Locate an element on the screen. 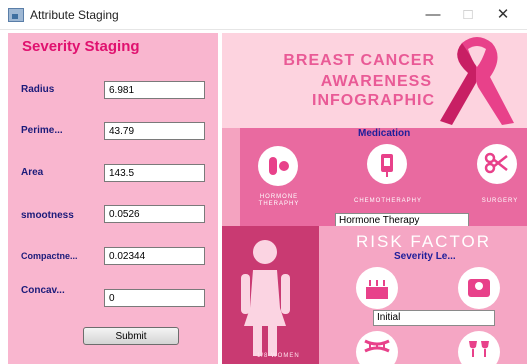 The image size is (527, 364). cake-icon is located at coordinates (377, 289).